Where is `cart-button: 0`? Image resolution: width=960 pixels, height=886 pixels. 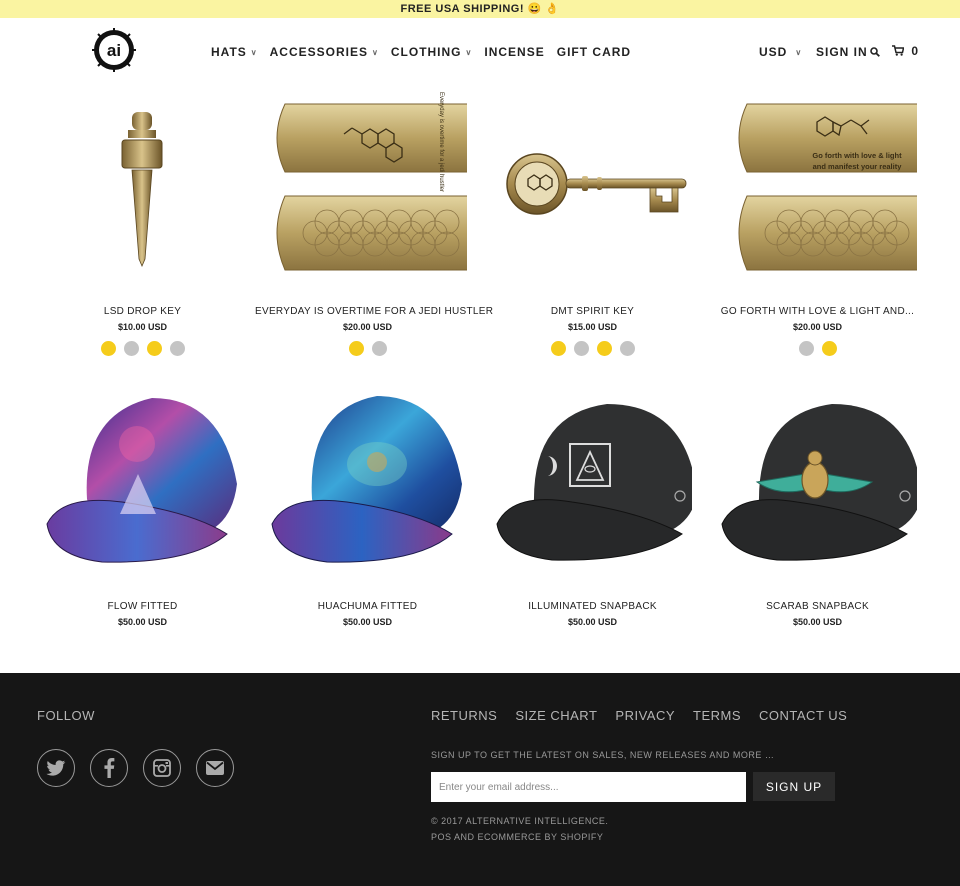
cart-button: 0 is located at coordinates (905, 51).